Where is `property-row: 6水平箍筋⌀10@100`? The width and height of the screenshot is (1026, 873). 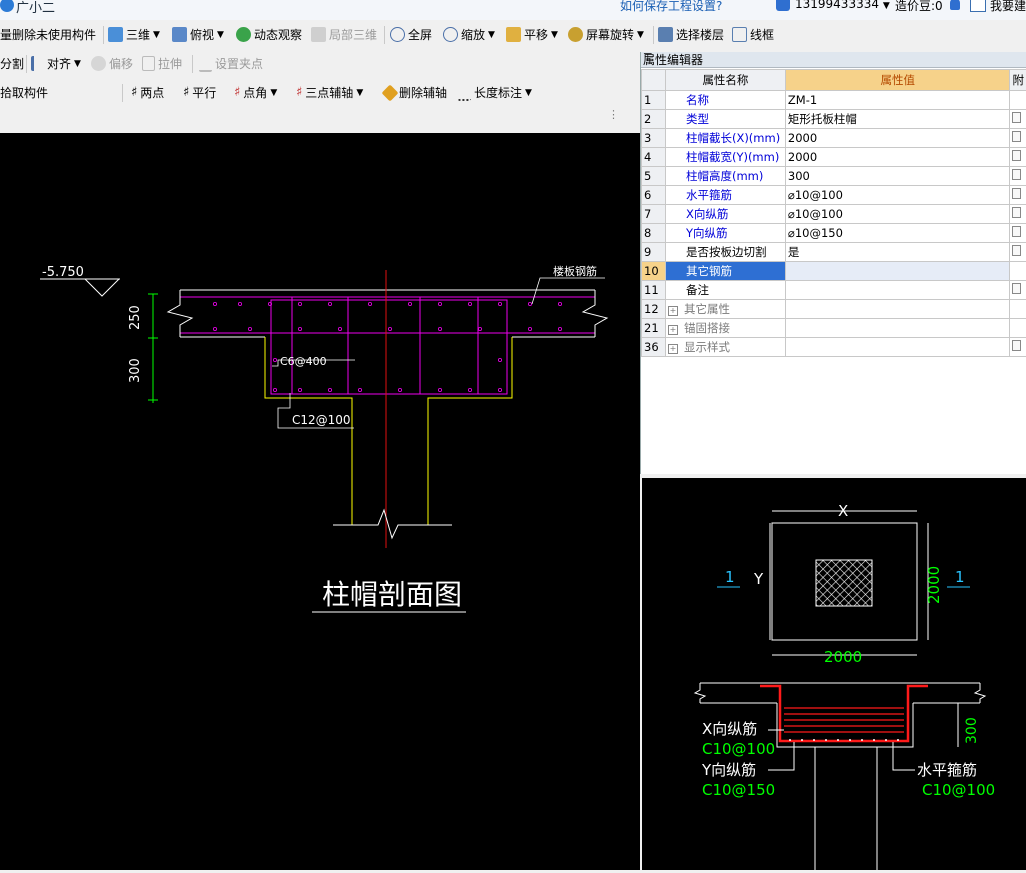
property-row: 6水平箍筋⌀10@100 is located at coordinates (834, 195).